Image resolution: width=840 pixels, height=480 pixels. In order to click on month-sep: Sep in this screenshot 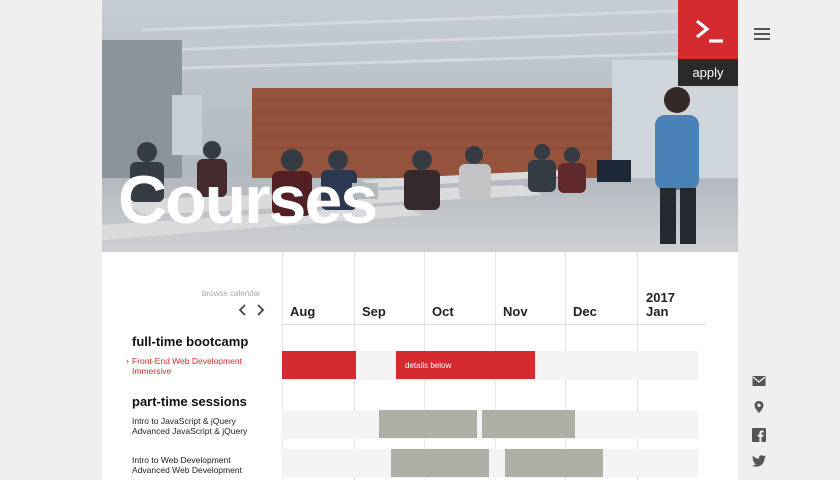, I will do `click(374, 311)`.